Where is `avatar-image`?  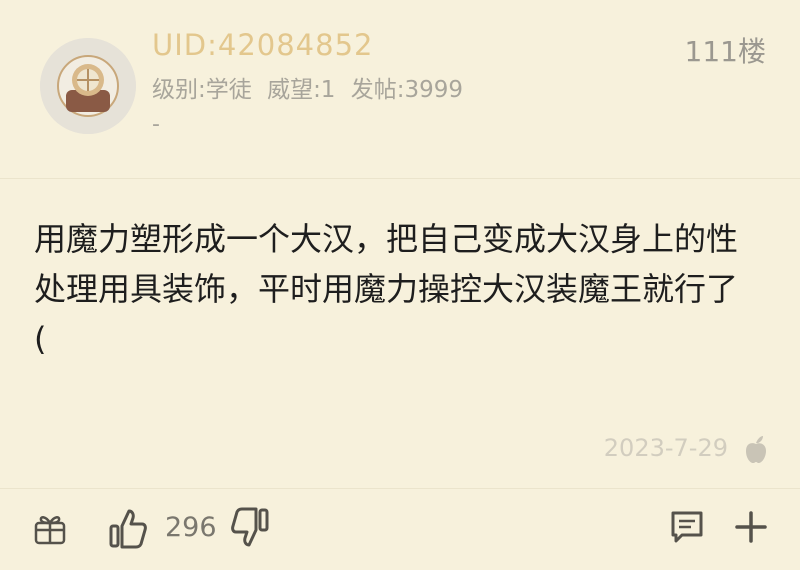 avatar-image is located at coordinates (88, 86).